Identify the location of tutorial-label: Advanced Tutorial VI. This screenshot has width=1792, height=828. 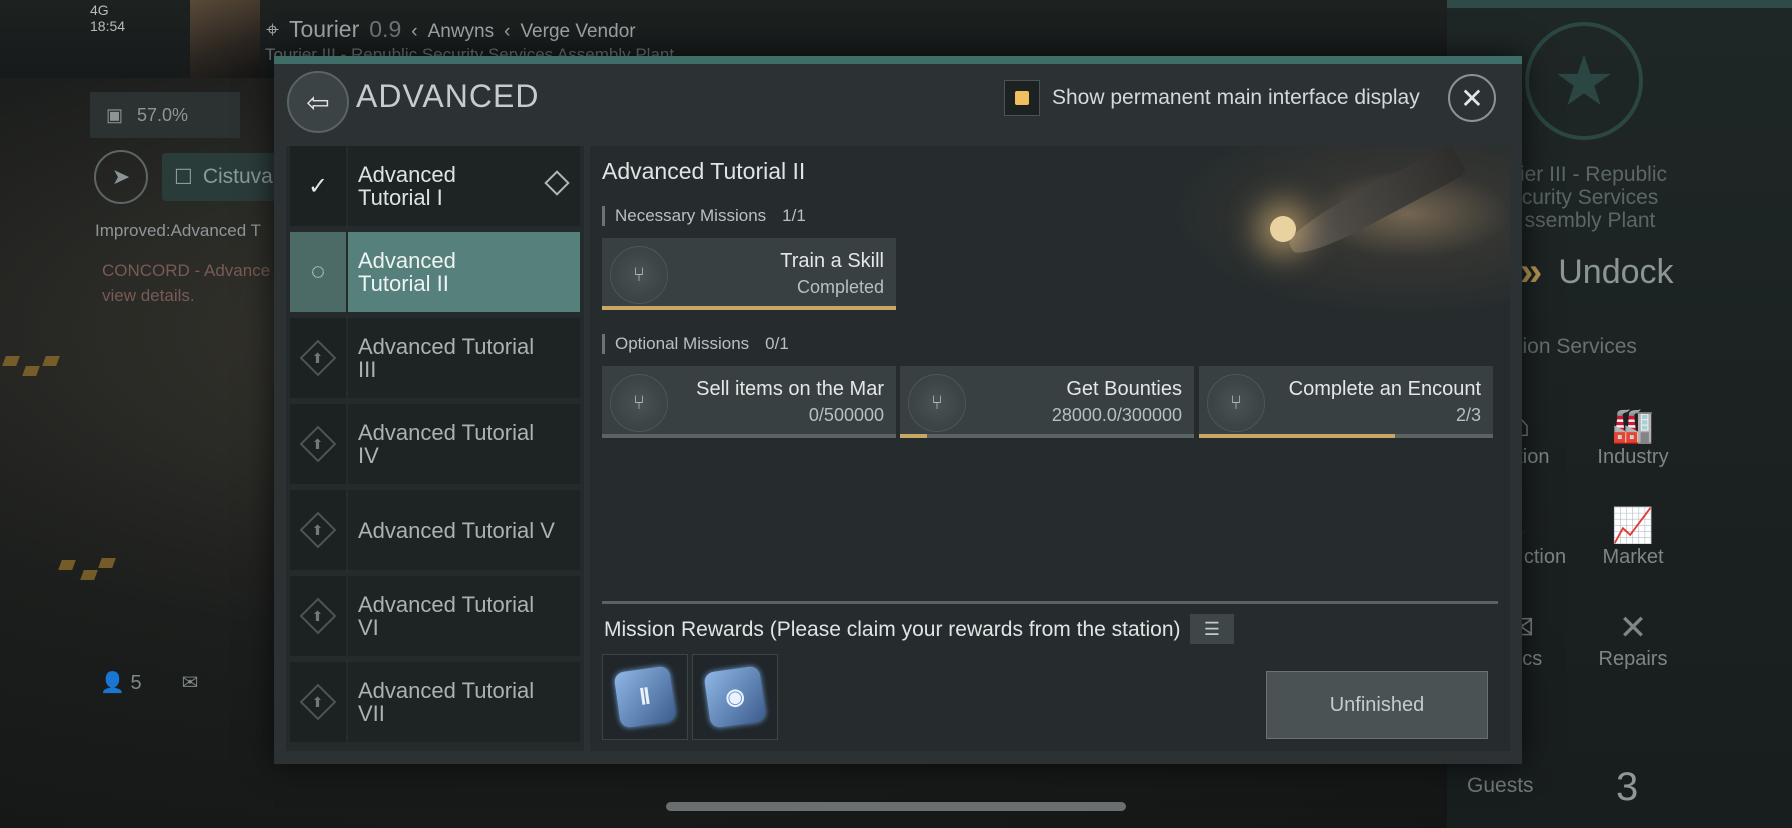
(446, 616).